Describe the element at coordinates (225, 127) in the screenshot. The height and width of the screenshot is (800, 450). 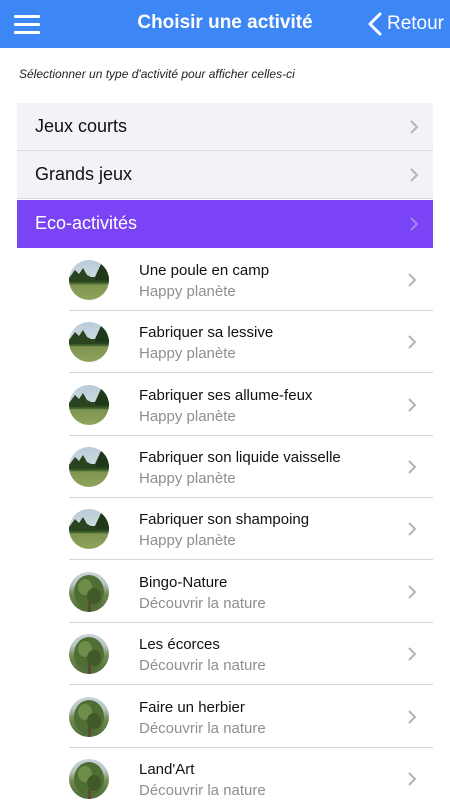
I see `category-jeux-courts: Jeux courts` at that location.